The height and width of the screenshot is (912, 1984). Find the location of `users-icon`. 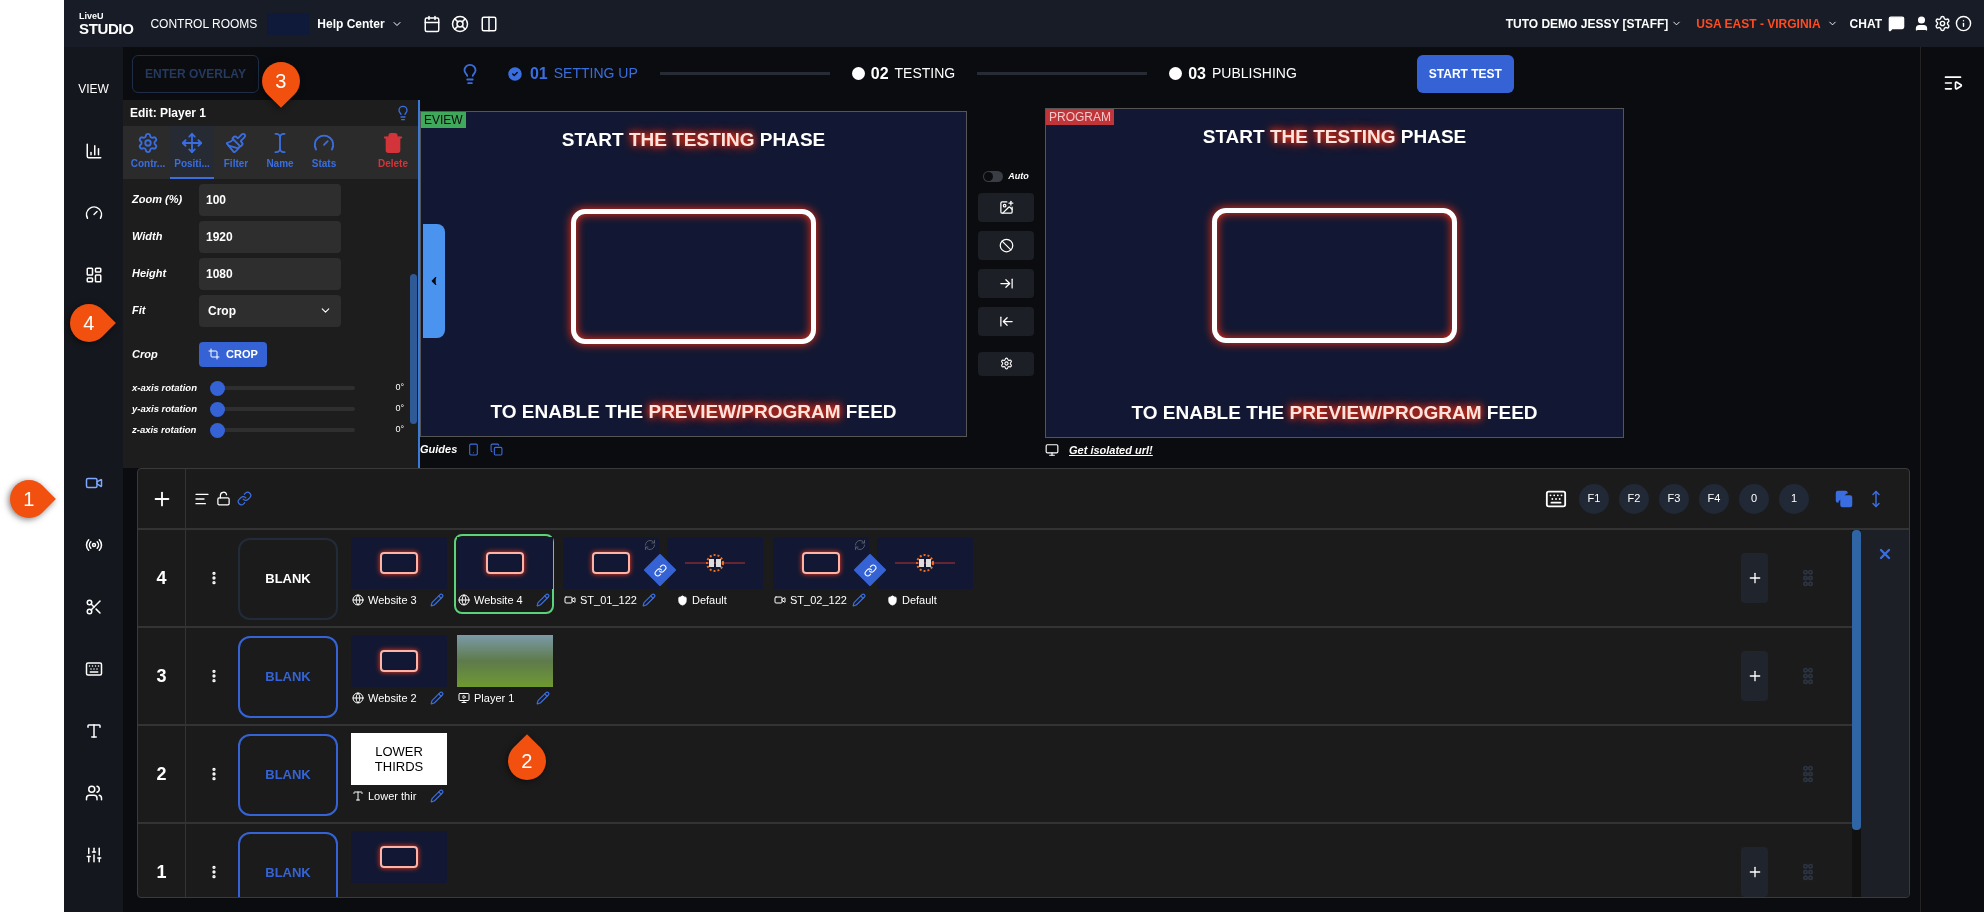

users-icon is located at coordinates (93, 793).